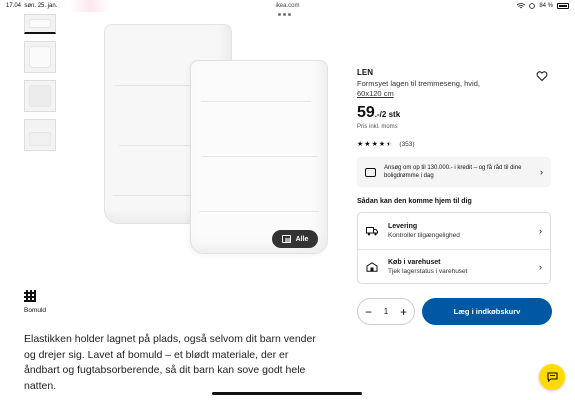 This screenshot has width=575, height=400. Describe the element at coordinates (403, 226) in the screenshot. I see `delivery-option-title: Levering` at that location.